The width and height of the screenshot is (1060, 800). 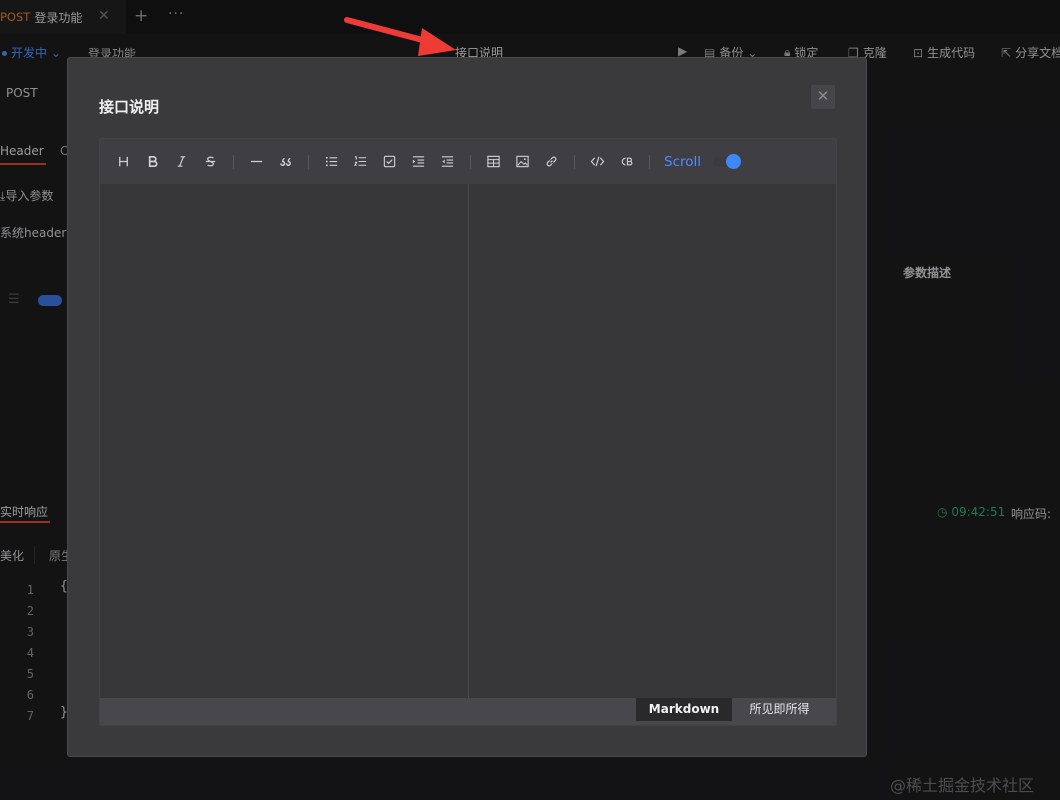 I want to click on table-icon, so click(x=493, y=162).